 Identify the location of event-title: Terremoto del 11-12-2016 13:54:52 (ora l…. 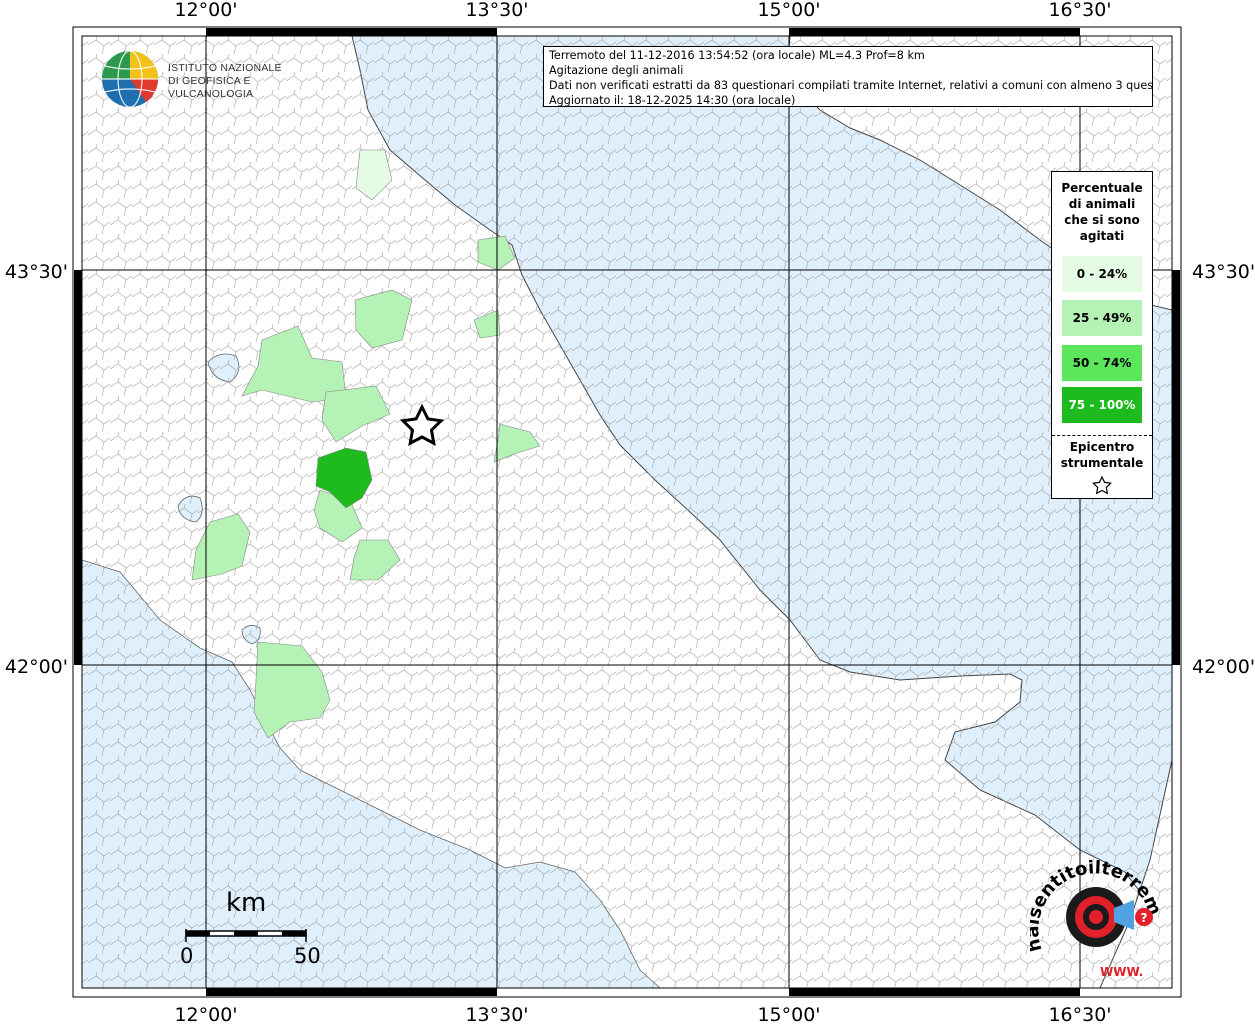
(737, 55).